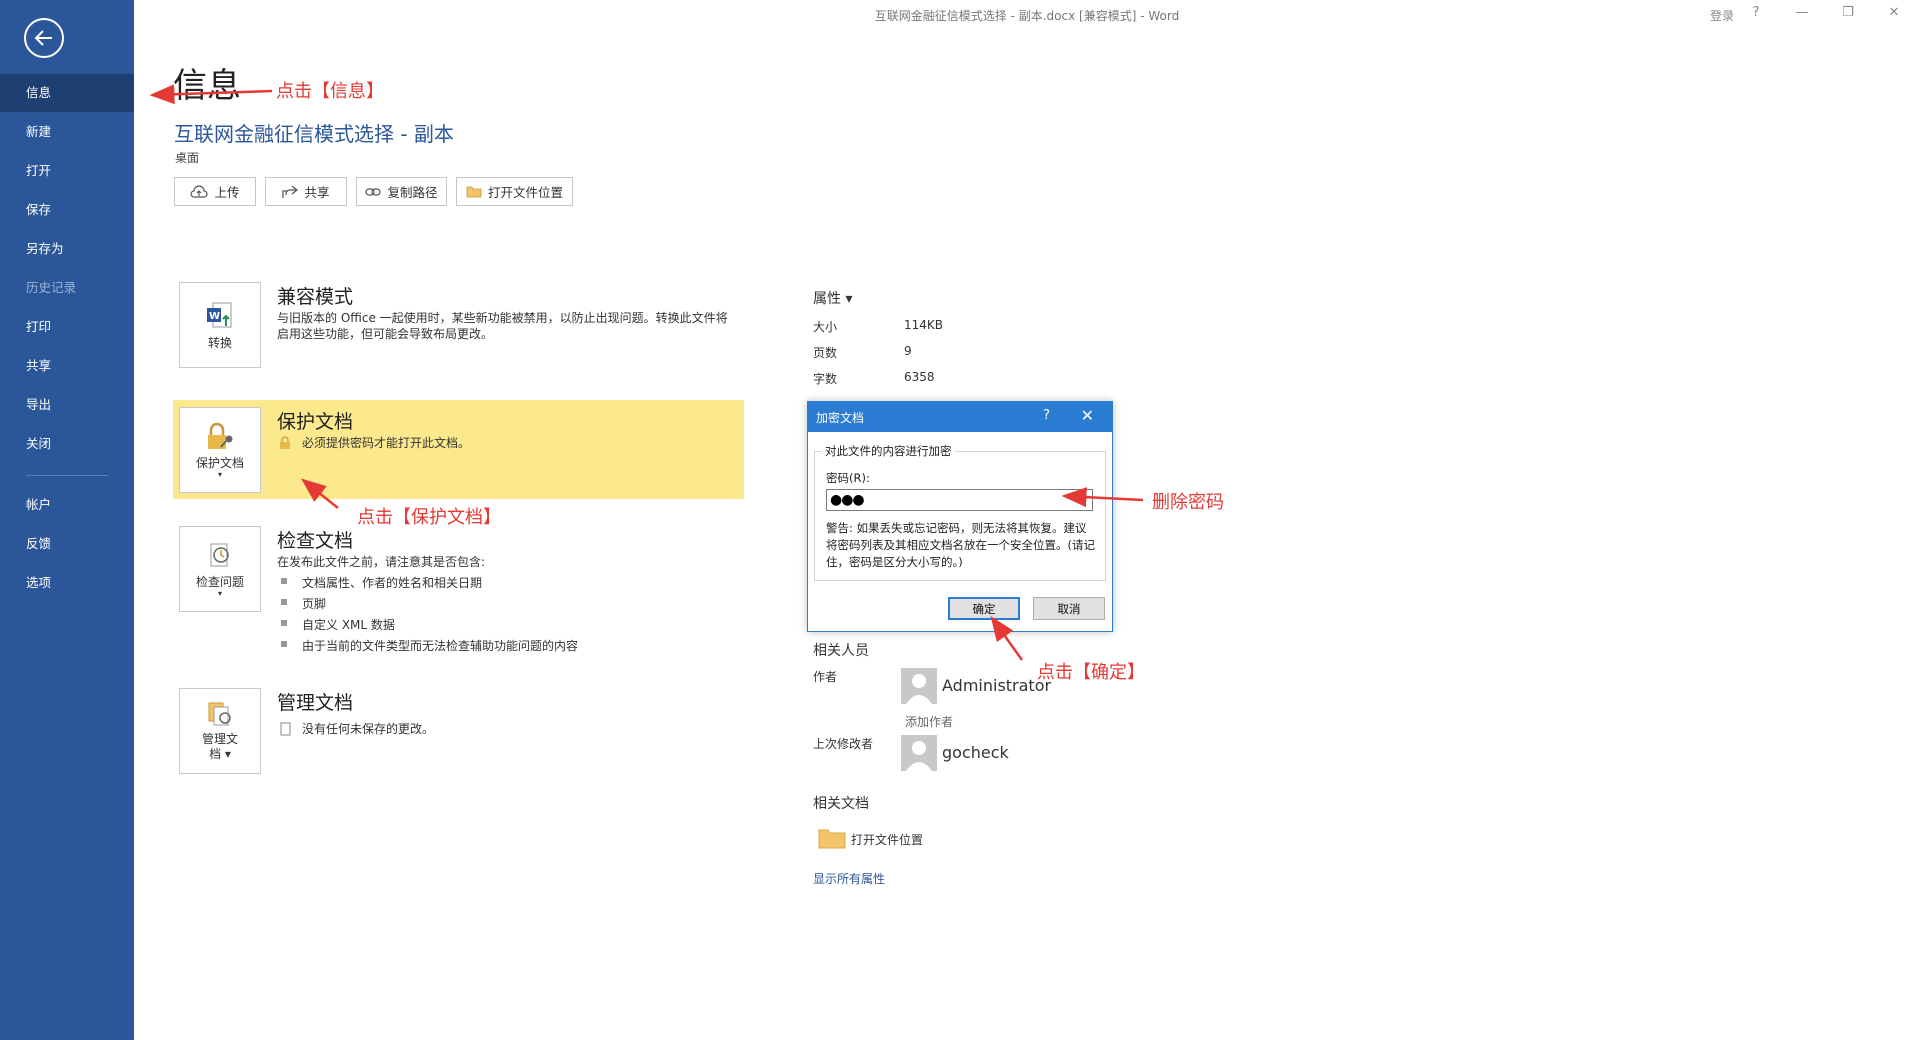 The image size is (1920, 1040). Describe the element at coordinates (220, 450) in the screenshot. I see `protect-document-tile: 保护文档 ▾` at that location.